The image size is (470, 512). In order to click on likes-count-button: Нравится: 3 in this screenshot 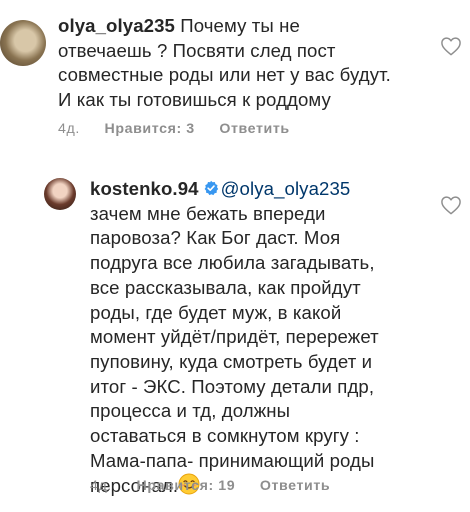, I will do `click(149, 129)`.